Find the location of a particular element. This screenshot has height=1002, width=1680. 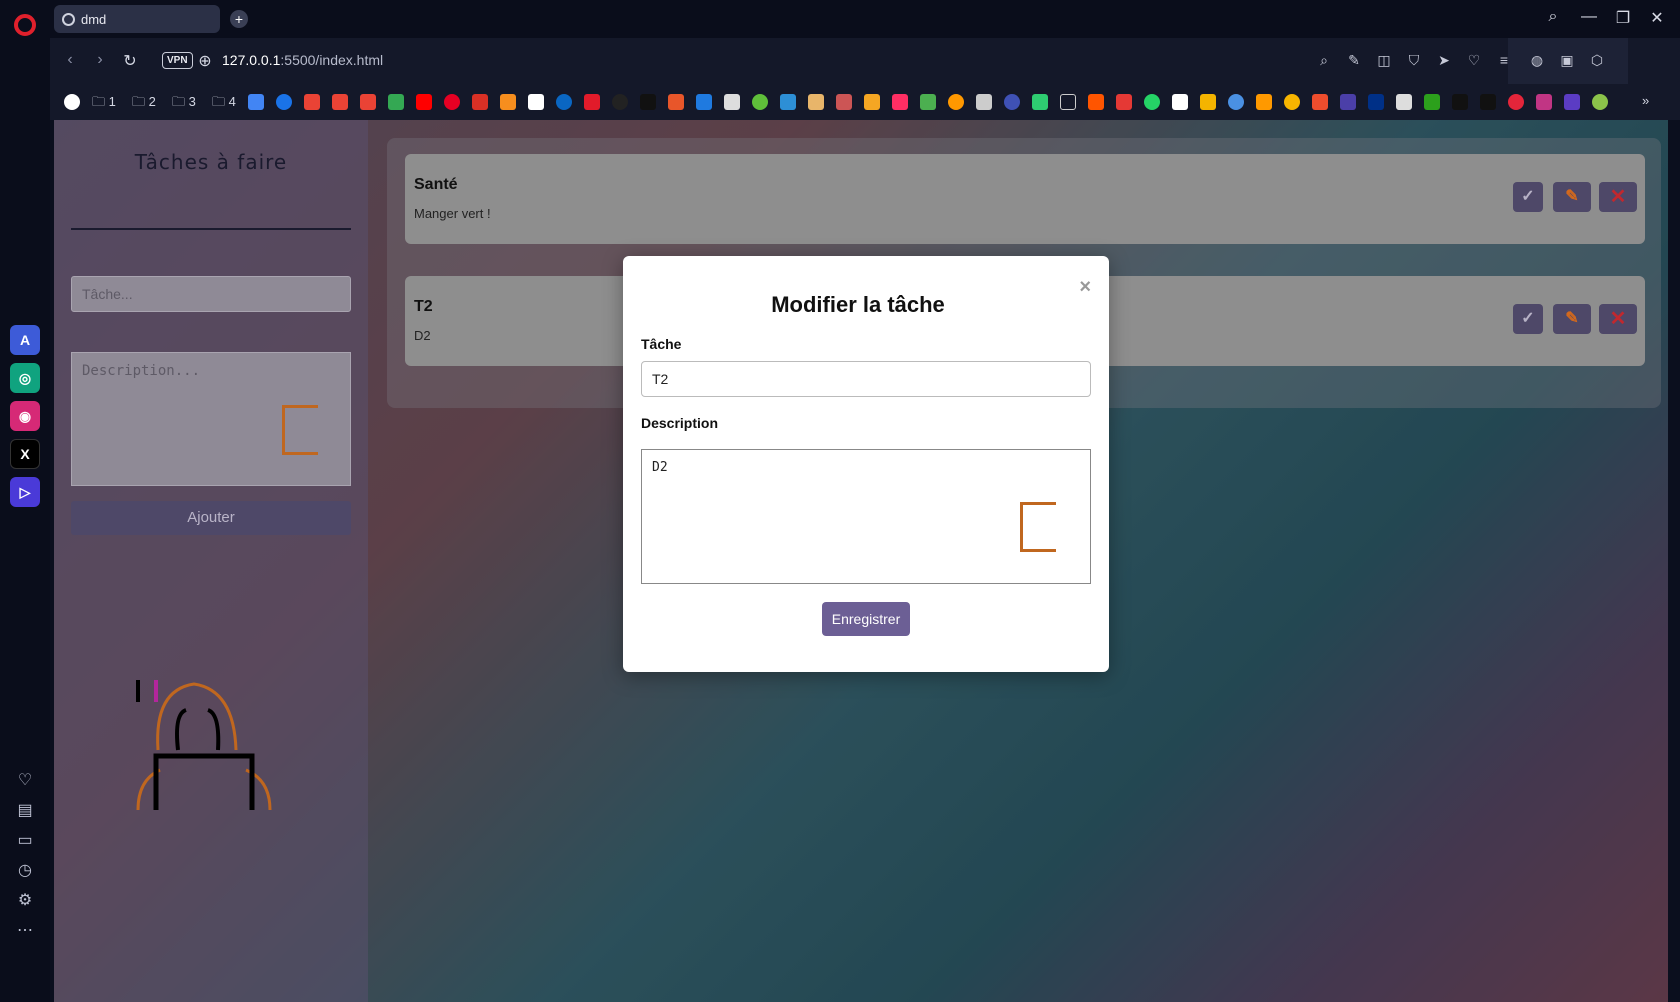

add-button: Ajouter is located at coordinates (211, 518).